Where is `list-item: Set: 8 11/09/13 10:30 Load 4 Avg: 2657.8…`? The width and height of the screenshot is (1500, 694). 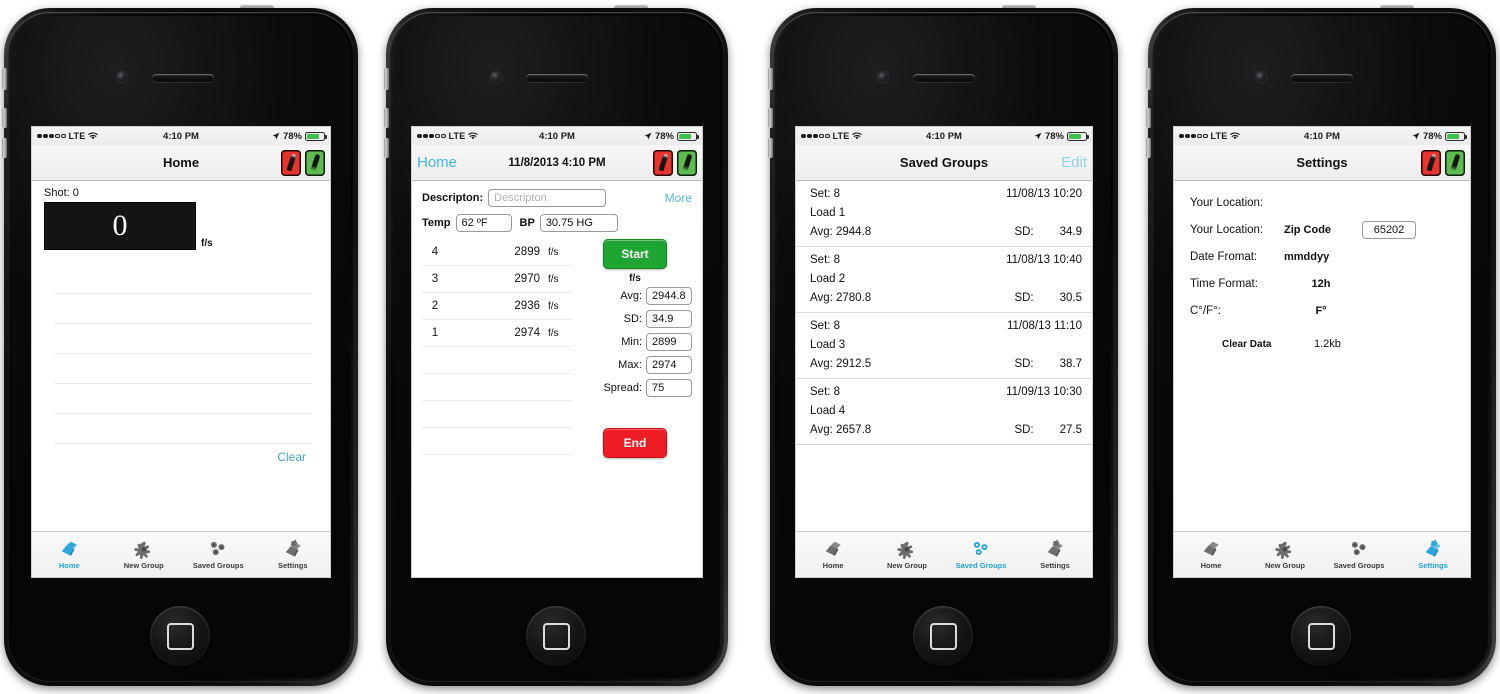
list-item: Set: 8 11/09/13 10:30 Load 4 Avg: 2657.8… is located at coordinates (944, 412).